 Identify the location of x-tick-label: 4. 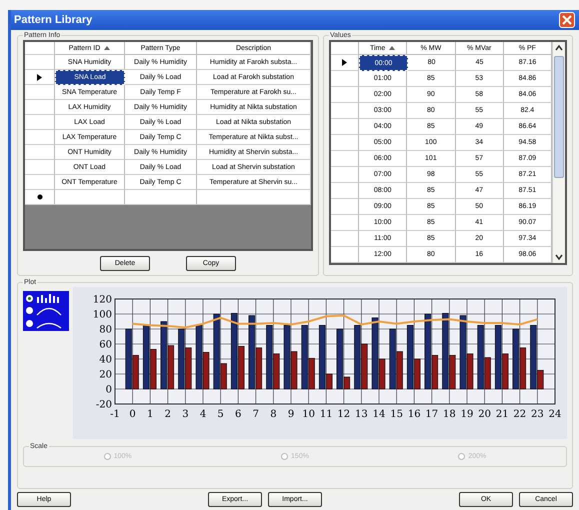
(203, 414).